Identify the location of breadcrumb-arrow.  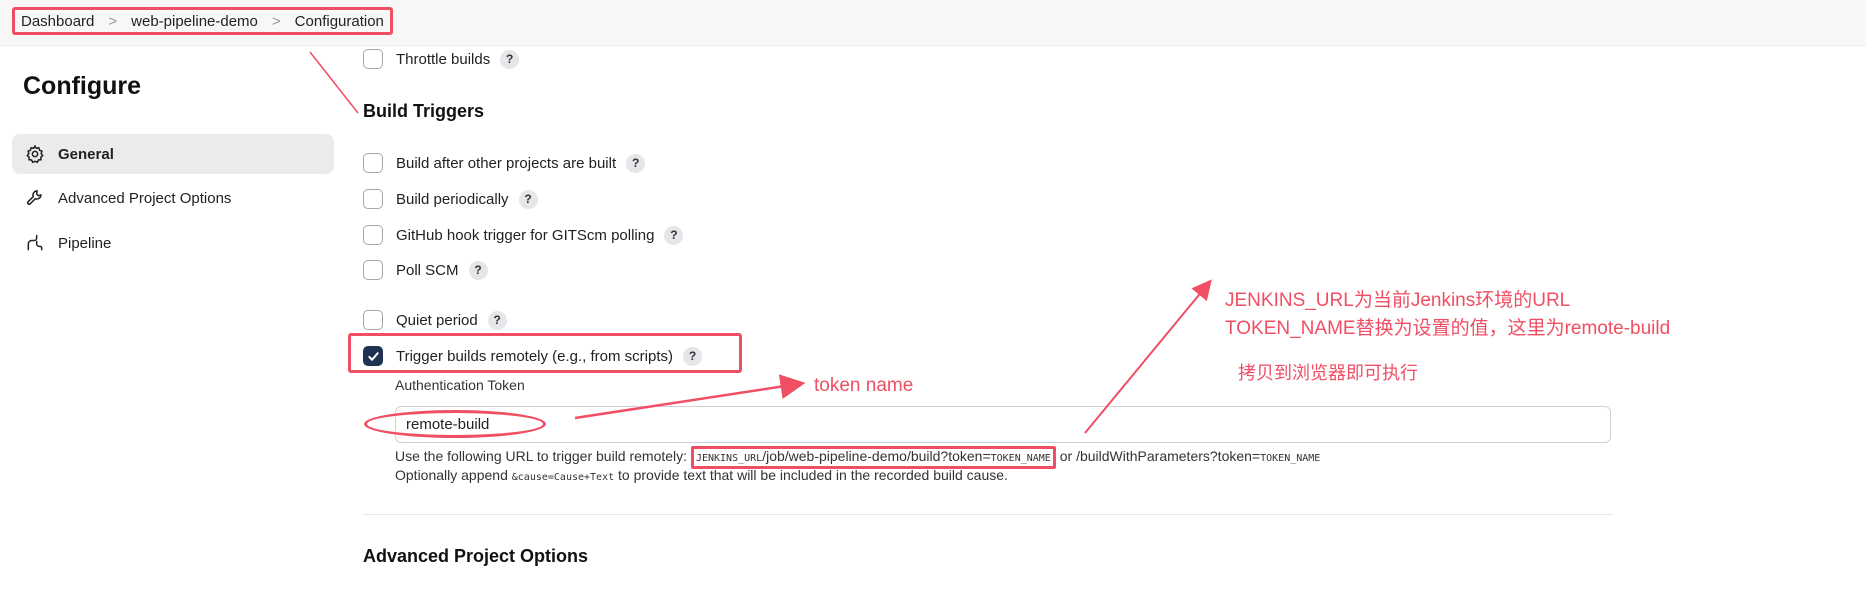
(334, 82).